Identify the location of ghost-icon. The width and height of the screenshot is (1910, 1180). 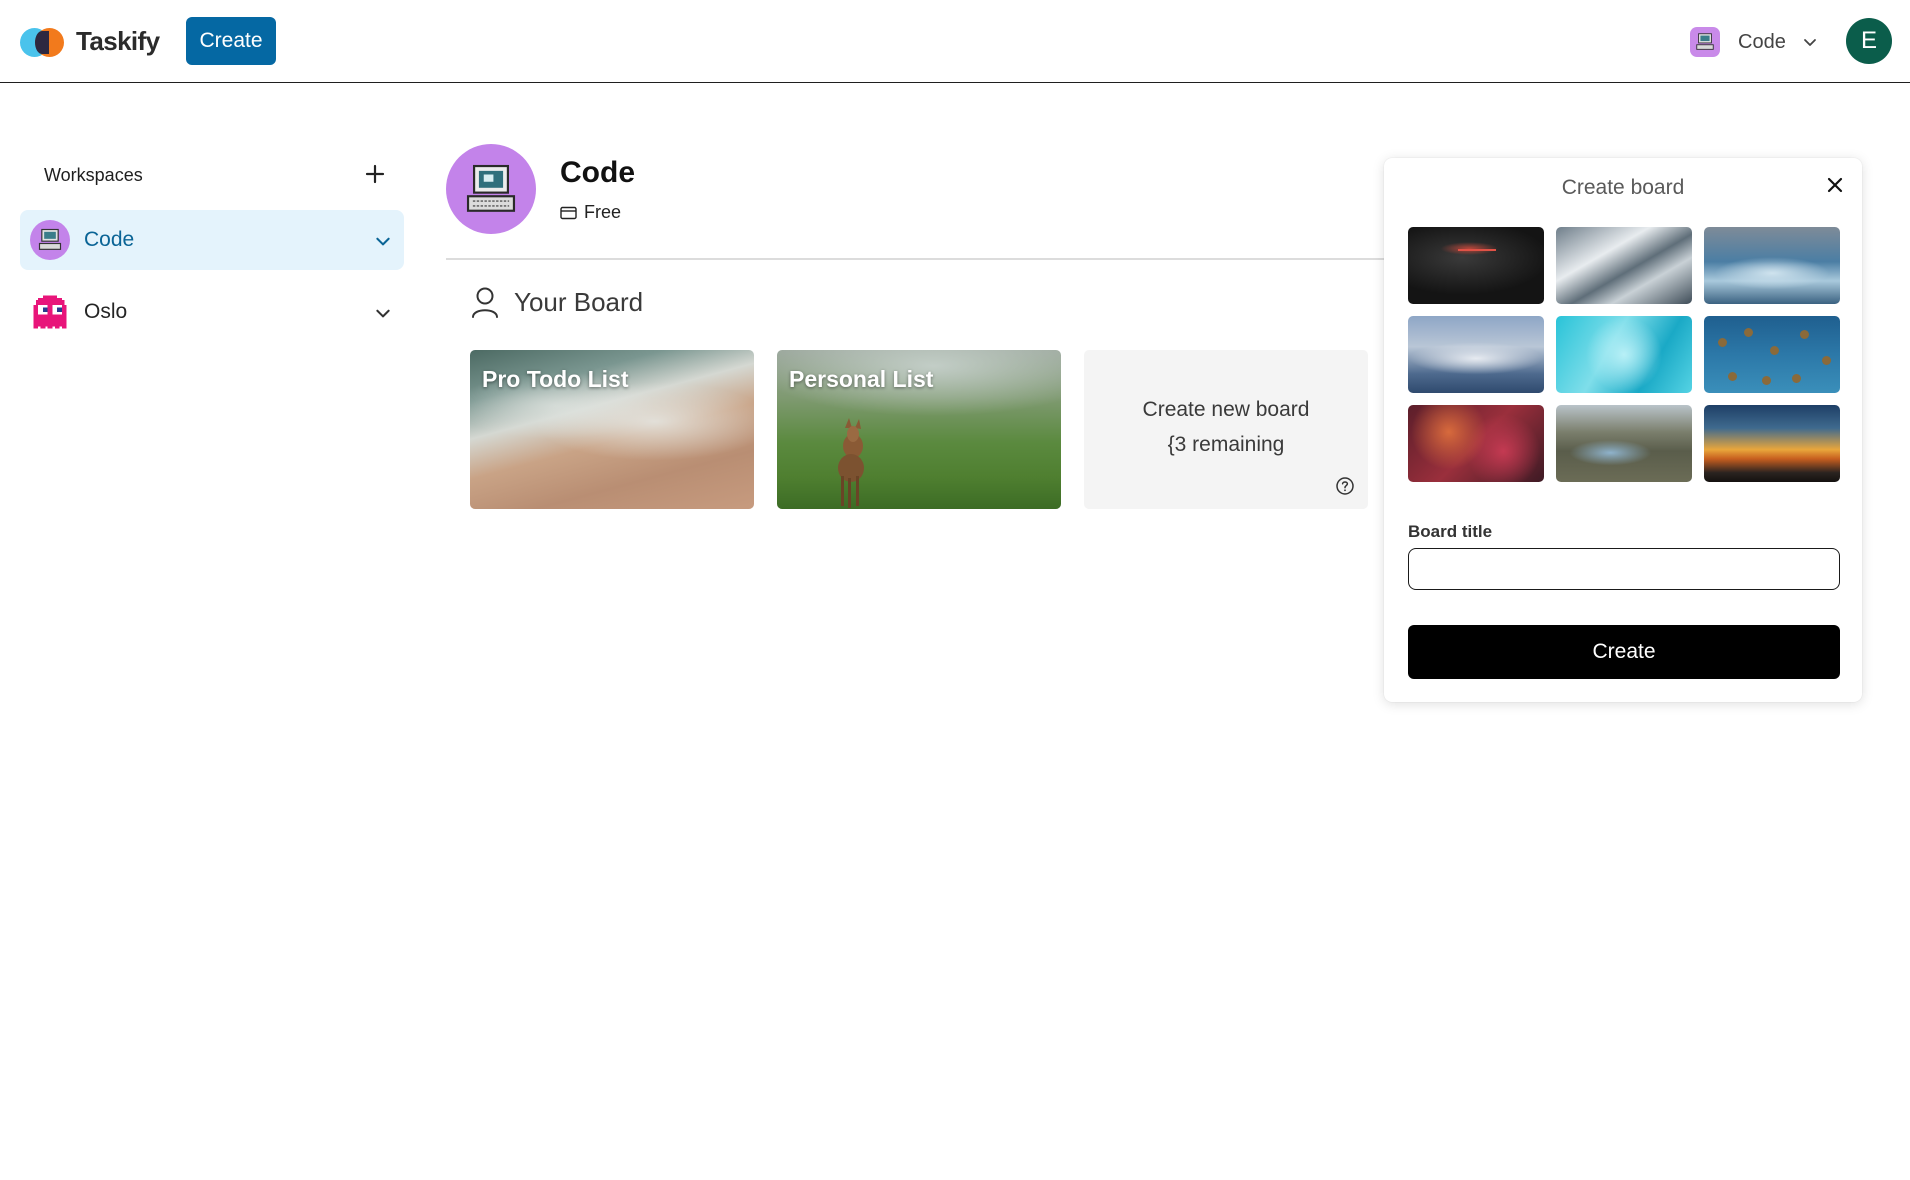
(50, 312).